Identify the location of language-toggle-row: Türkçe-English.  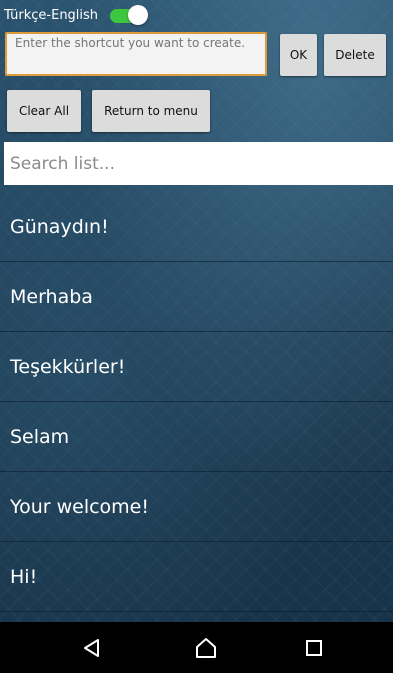
(74, 15).